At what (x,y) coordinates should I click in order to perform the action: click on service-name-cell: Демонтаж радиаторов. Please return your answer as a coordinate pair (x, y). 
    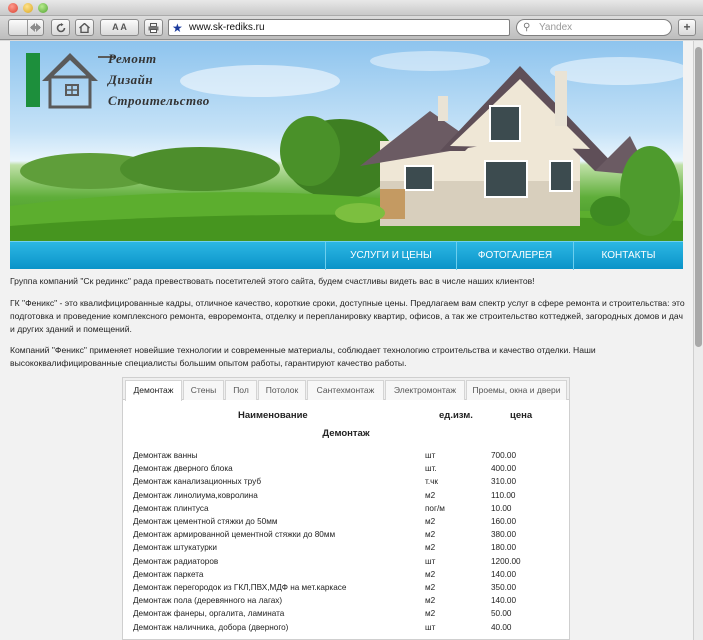
    Looking at the image, I should click on (176, 561).